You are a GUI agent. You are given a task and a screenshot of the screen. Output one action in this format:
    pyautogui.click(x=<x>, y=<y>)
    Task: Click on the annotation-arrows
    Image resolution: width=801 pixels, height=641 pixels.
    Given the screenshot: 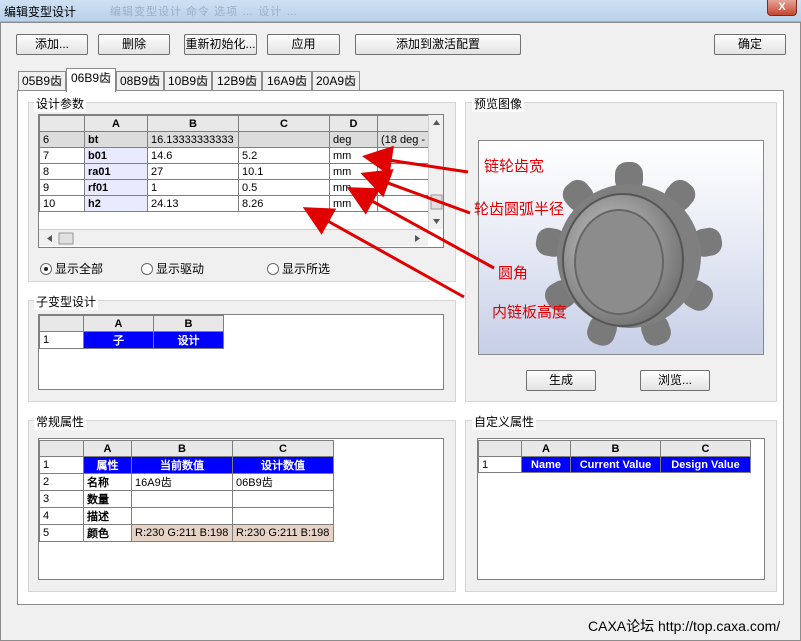 What is the action you would take?
    pyautogui.click(x=398, y=222)
    